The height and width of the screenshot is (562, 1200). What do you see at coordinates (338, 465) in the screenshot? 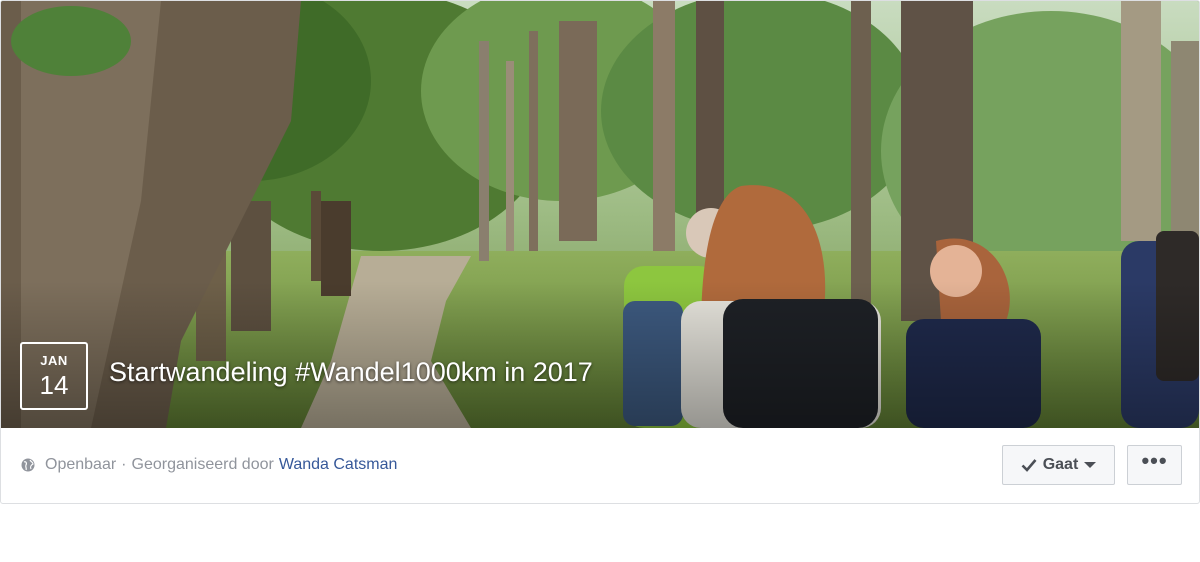
I see `organizer-link: Wanda Catsman` at bounding box center [338, 465].